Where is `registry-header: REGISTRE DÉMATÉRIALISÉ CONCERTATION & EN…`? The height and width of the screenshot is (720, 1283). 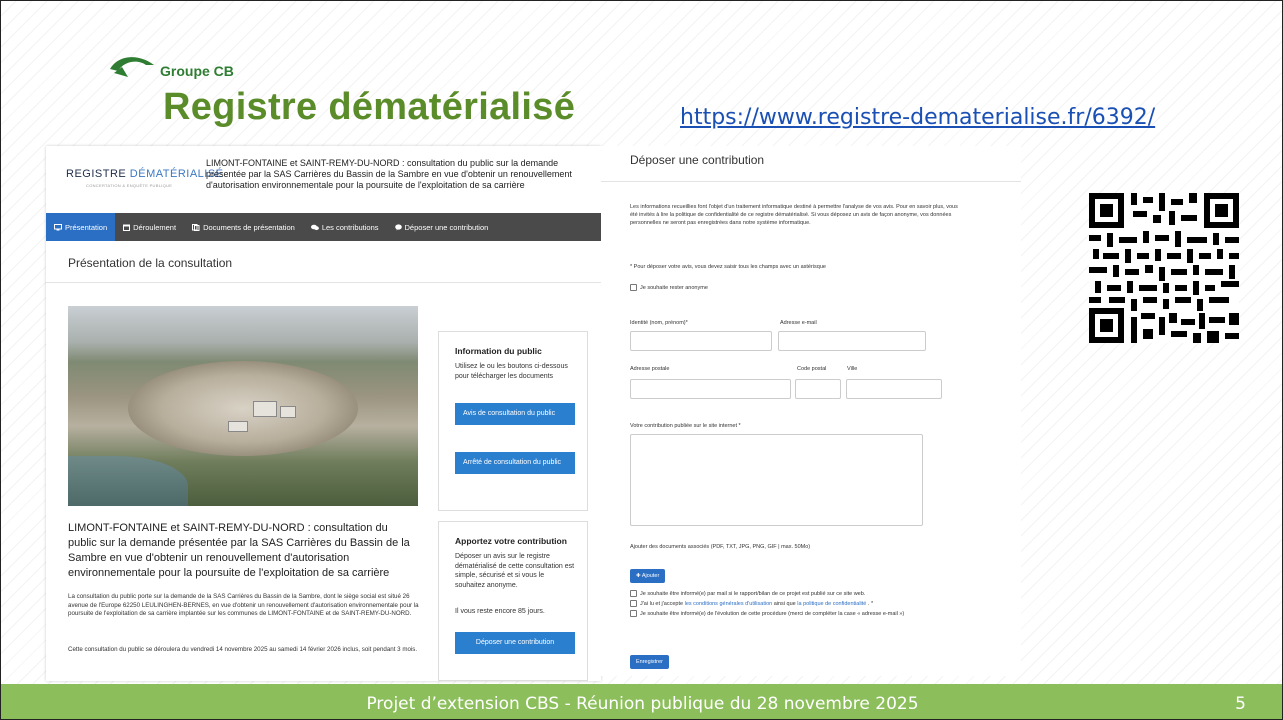 registry-header: REGISTRE DÉMATÉRIALISÉ CONCERTATION & EN… is located at coordinates (323, 180).